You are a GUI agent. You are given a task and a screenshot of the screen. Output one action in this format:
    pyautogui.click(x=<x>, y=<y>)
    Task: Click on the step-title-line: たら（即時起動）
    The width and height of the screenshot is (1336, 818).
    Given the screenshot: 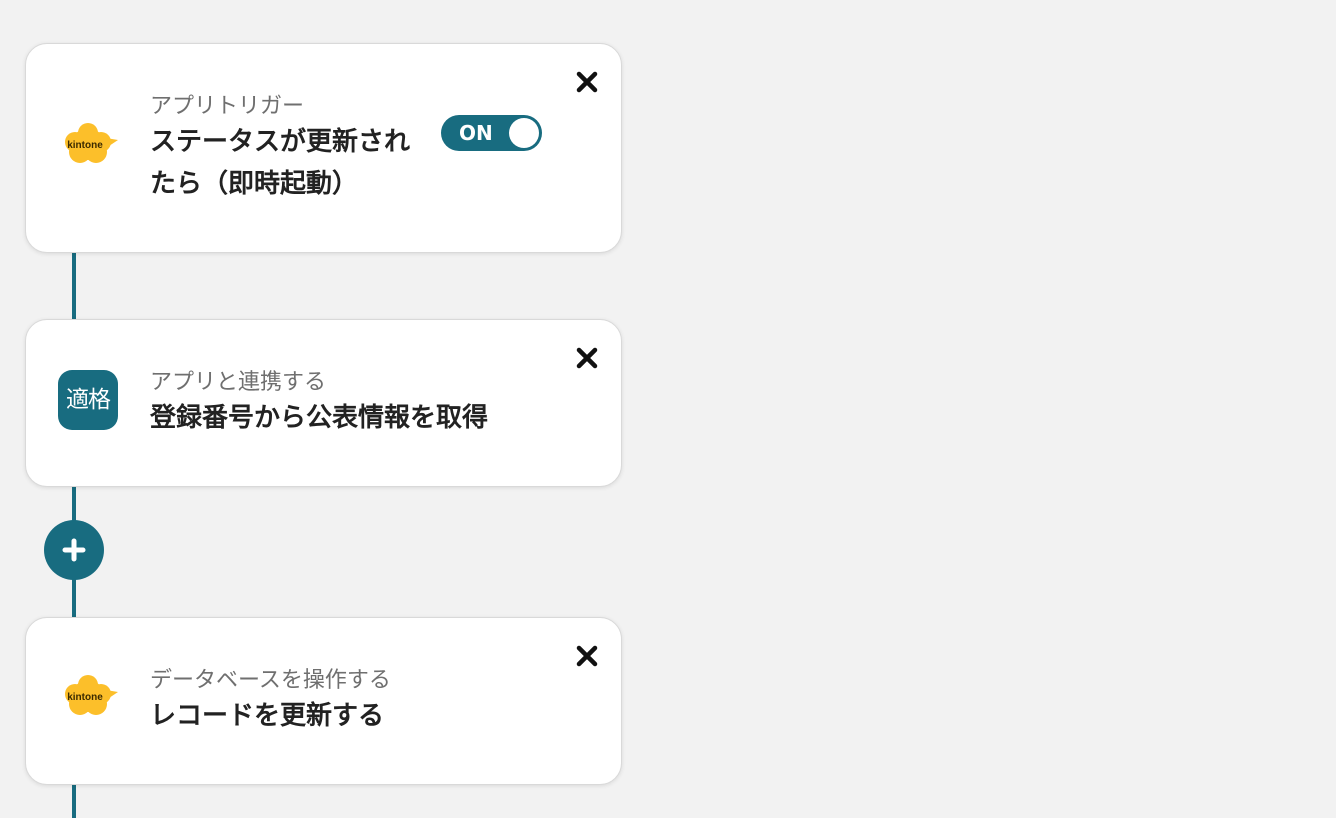 What is the action you would take?
    pyautogui.click(x=254, y=184)
    